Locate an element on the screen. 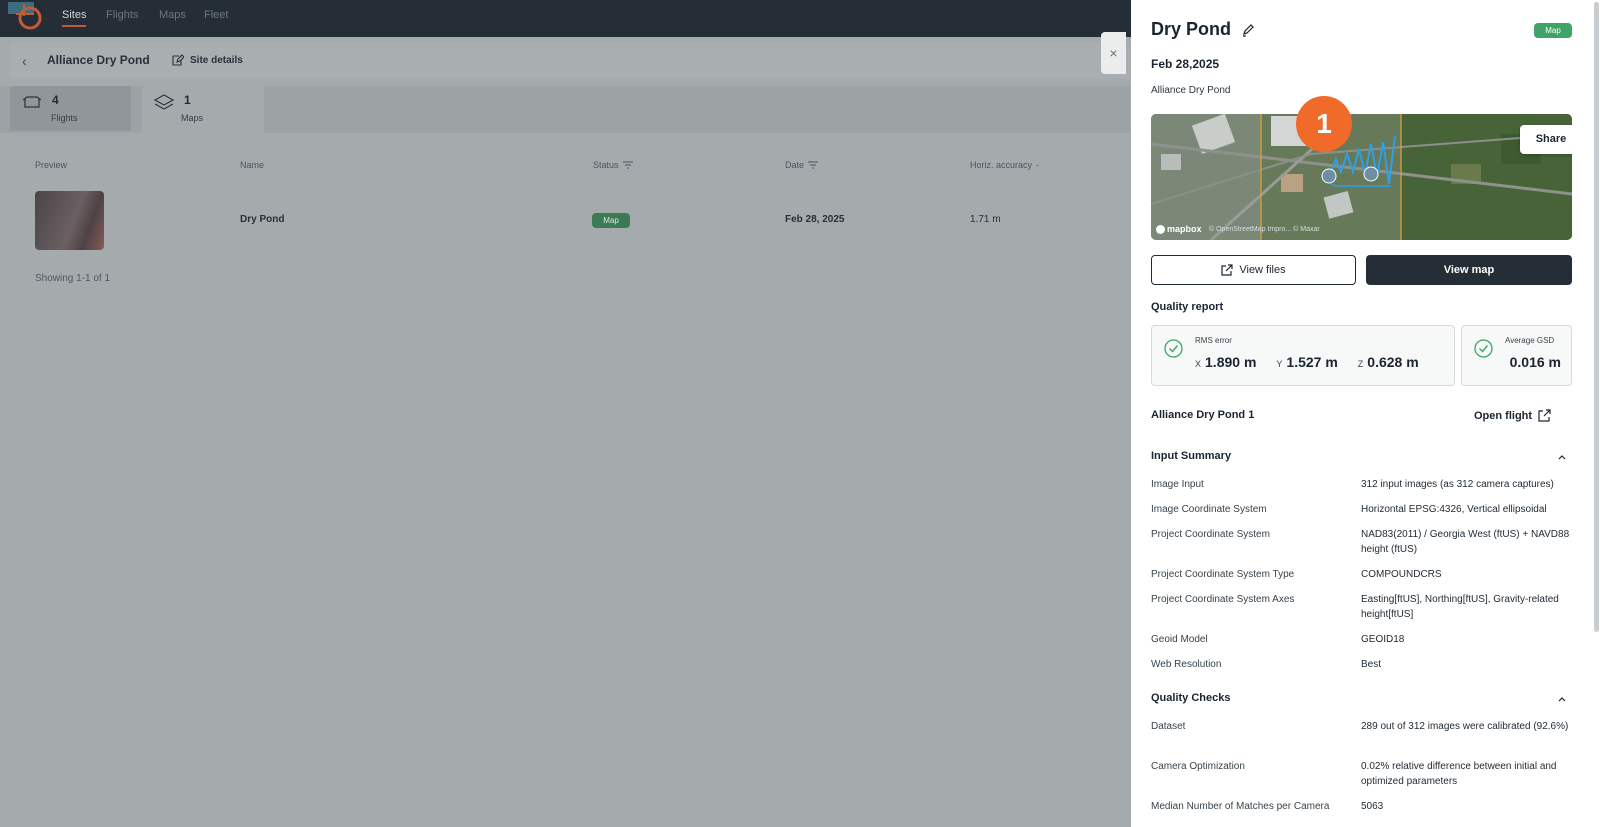 This screenshot has width=1600, height=827. quality-row-label: Dataset is located at coordinates (1168, 726).